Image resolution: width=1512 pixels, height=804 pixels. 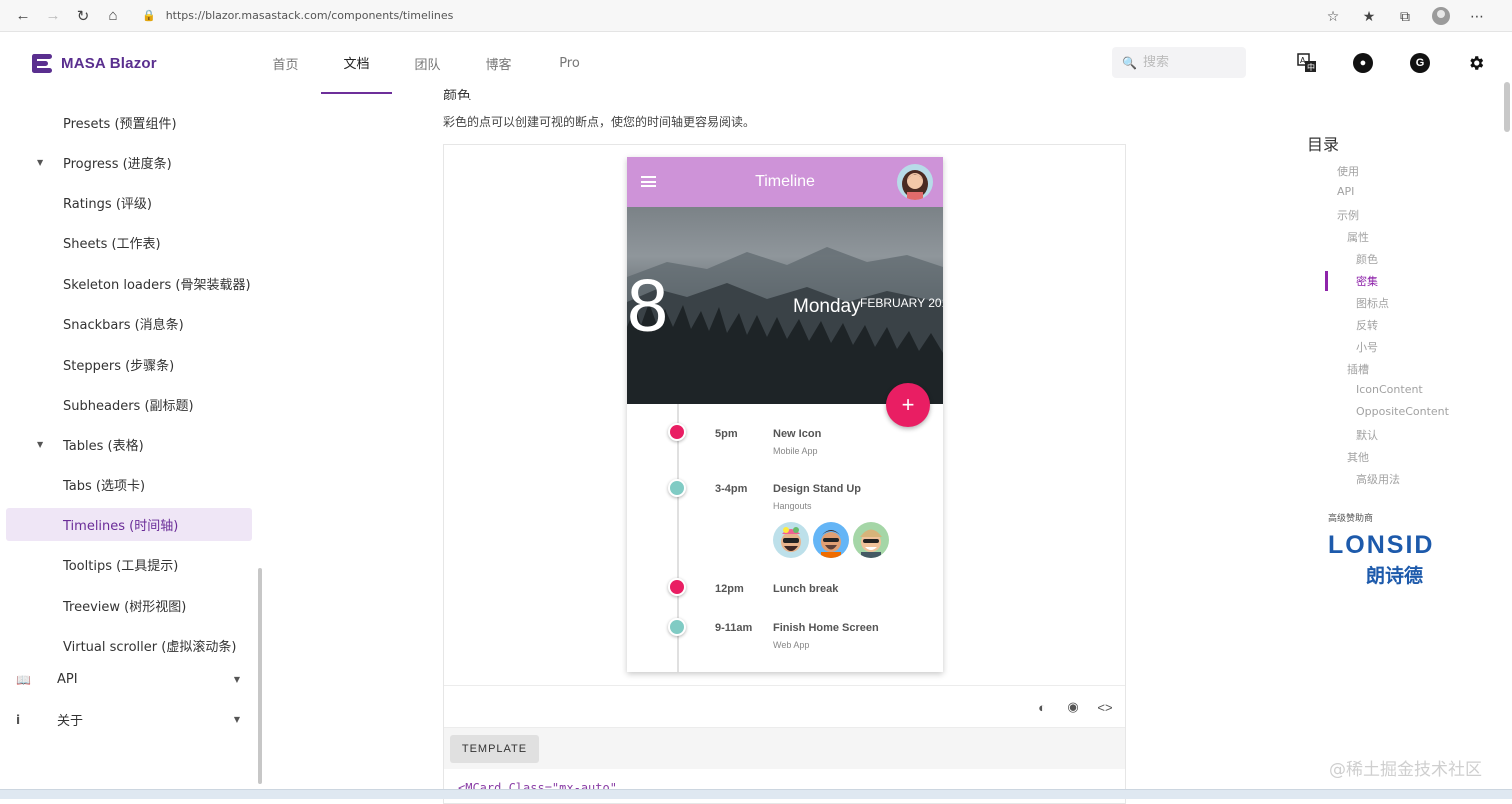 What do you see at coordinates (129, 484) in the screenshot?
I see `sidebar-item-tabs: Tabs (选项卡)` at bounding box center [129, 484].